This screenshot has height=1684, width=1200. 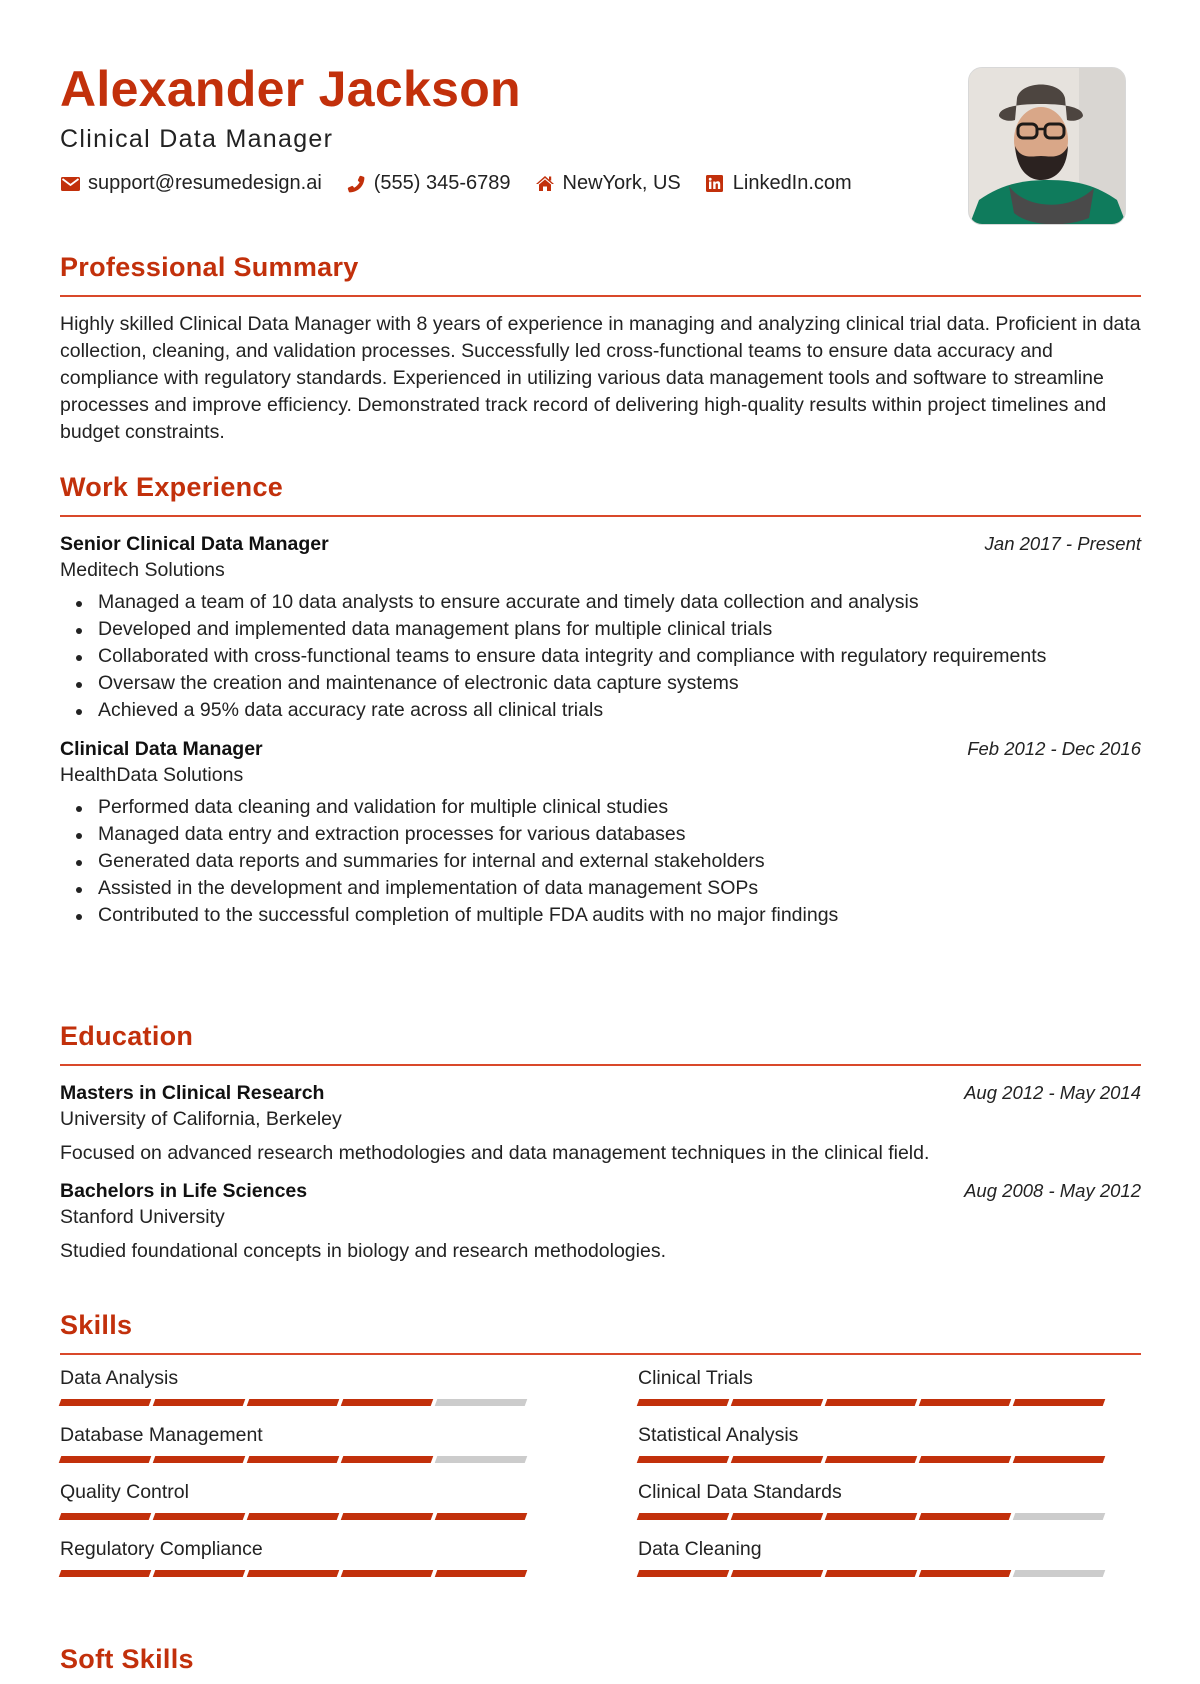 What do you see at coordinates (142, 570) in the screenshot?
I see `job-company: Meditech Solutions` at bounding box center [142, 570].